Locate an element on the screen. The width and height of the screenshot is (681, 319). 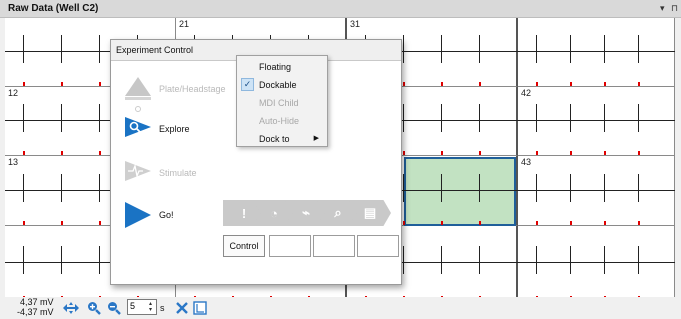
window-menu-dropdown-icon: ▾ is located at coordinates (662, 8).